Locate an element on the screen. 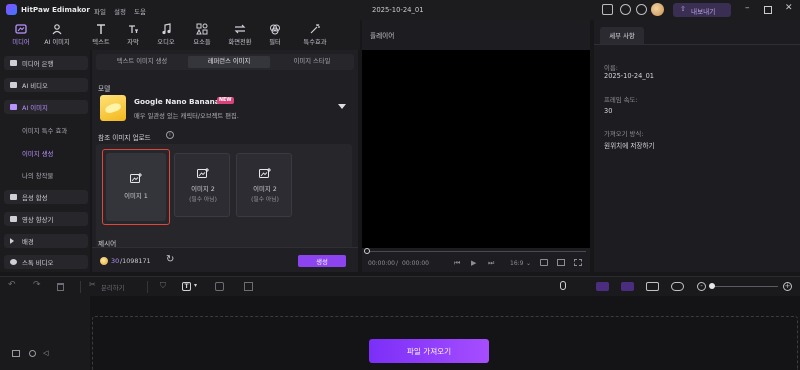 This screenshot has width=800, height=370. effects-icon is located at coordinates (315, 29).